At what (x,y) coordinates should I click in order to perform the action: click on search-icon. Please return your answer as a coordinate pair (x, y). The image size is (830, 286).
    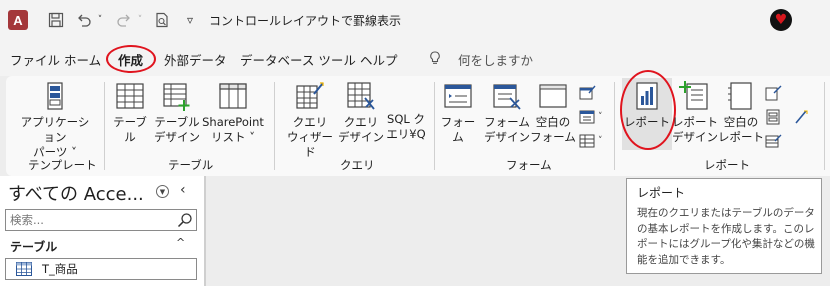
    Looking at the image, I should click on (185, 220).